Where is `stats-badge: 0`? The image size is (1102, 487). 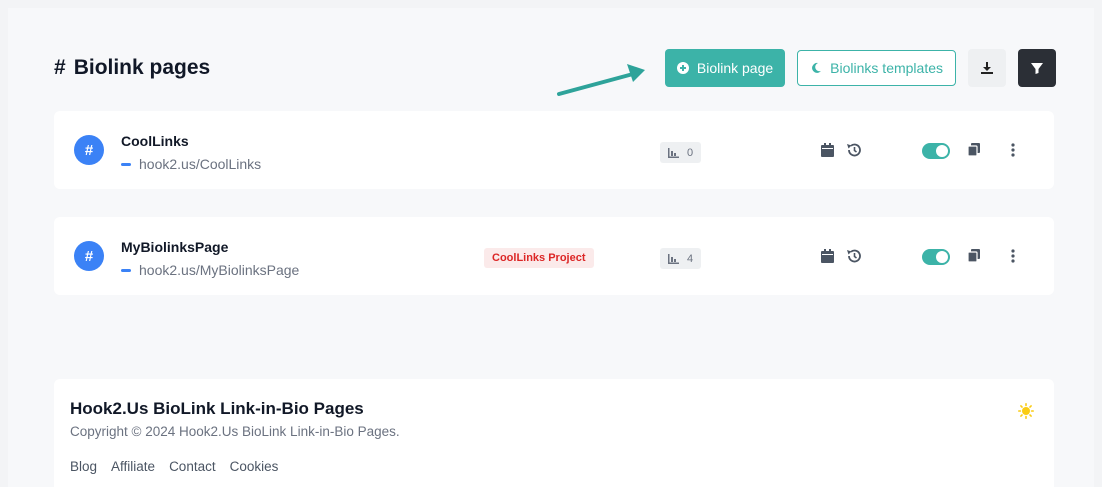 stats-badge: 0 is located at coordinates (681, 152).